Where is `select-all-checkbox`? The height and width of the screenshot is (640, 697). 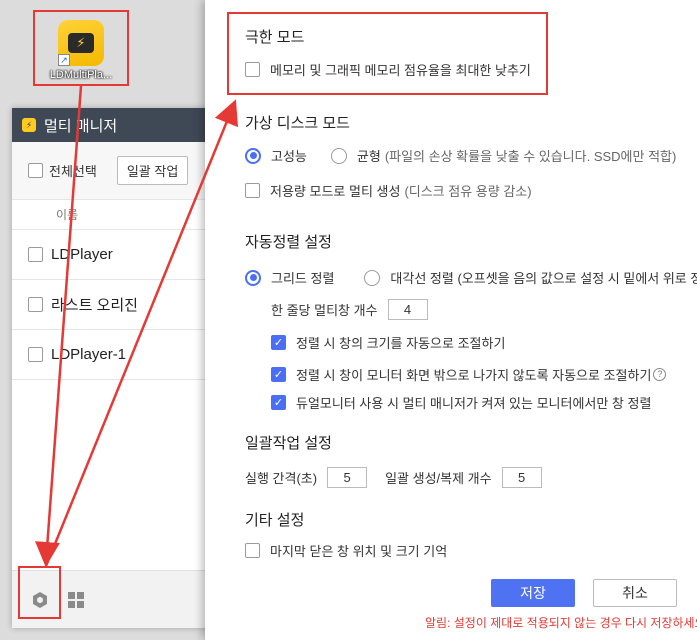 select-all-checkbox is located at coordinates (35, 170).